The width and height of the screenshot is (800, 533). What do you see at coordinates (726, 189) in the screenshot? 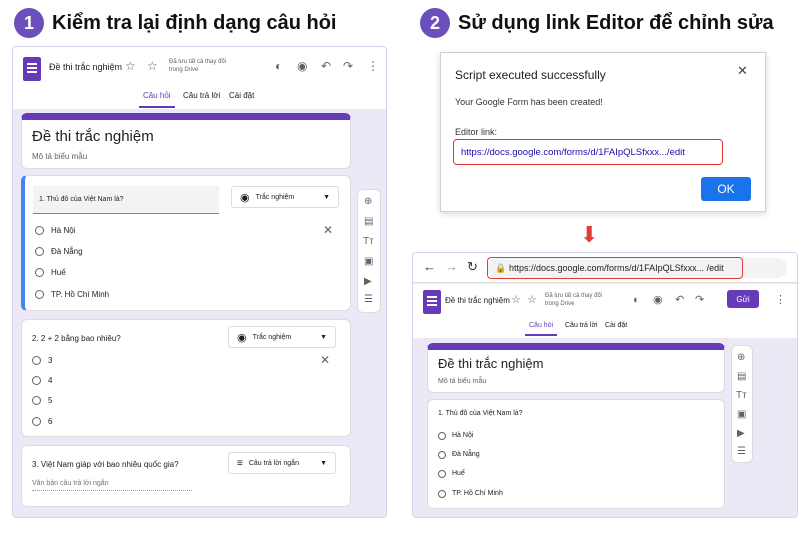
I see `ok-button: OK` at bounding box center [726, 189].